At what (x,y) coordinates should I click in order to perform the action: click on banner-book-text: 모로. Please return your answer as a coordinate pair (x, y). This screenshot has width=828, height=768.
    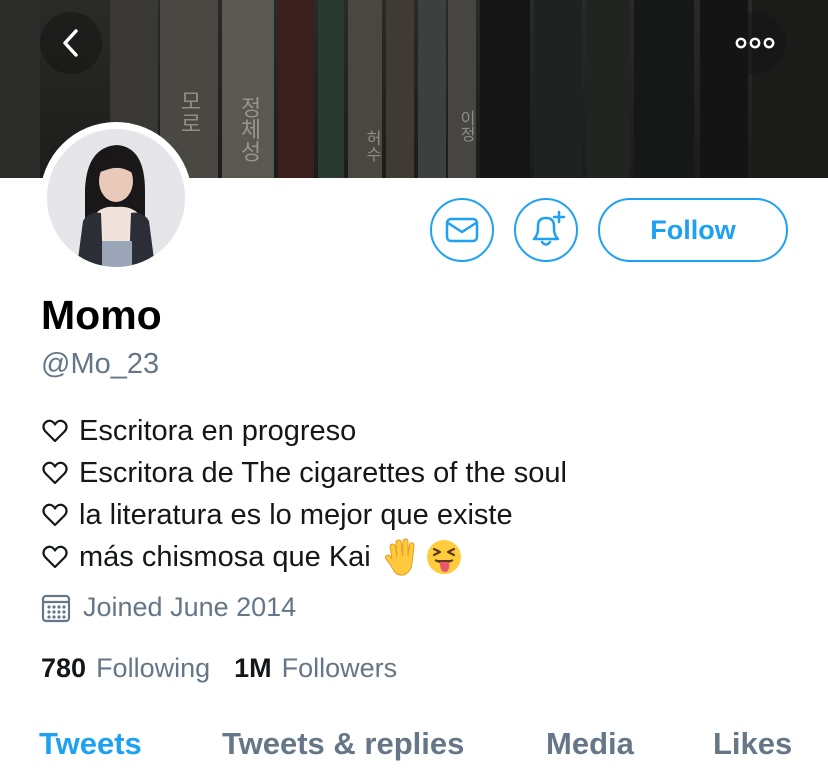
    Looking at the image, I should click on (188, 112).